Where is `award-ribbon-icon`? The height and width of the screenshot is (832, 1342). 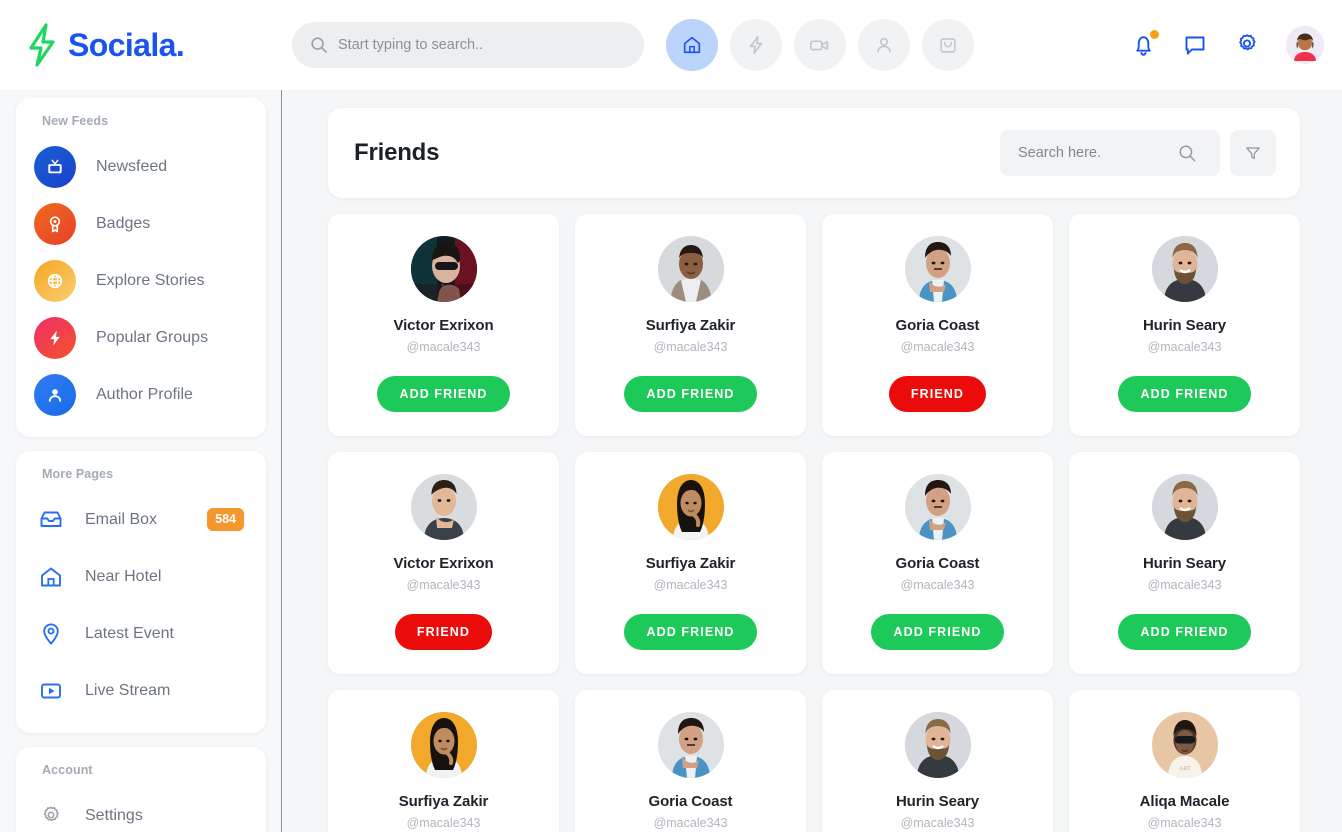 award-ribbon-icon is located at coordinates (55, 223).